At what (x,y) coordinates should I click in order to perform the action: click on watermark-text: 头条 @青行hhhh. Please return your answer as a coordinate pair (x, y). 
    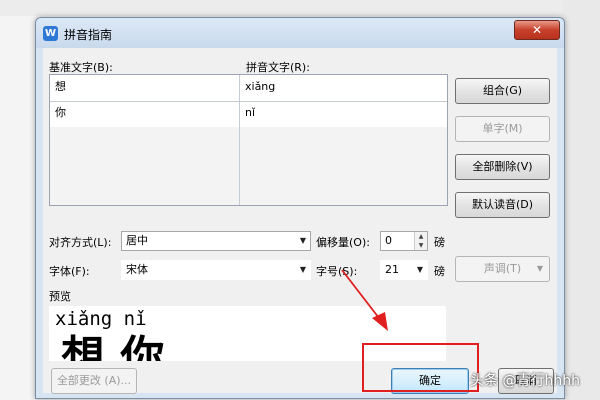
    Looking at the image, I should click on (525, 381).